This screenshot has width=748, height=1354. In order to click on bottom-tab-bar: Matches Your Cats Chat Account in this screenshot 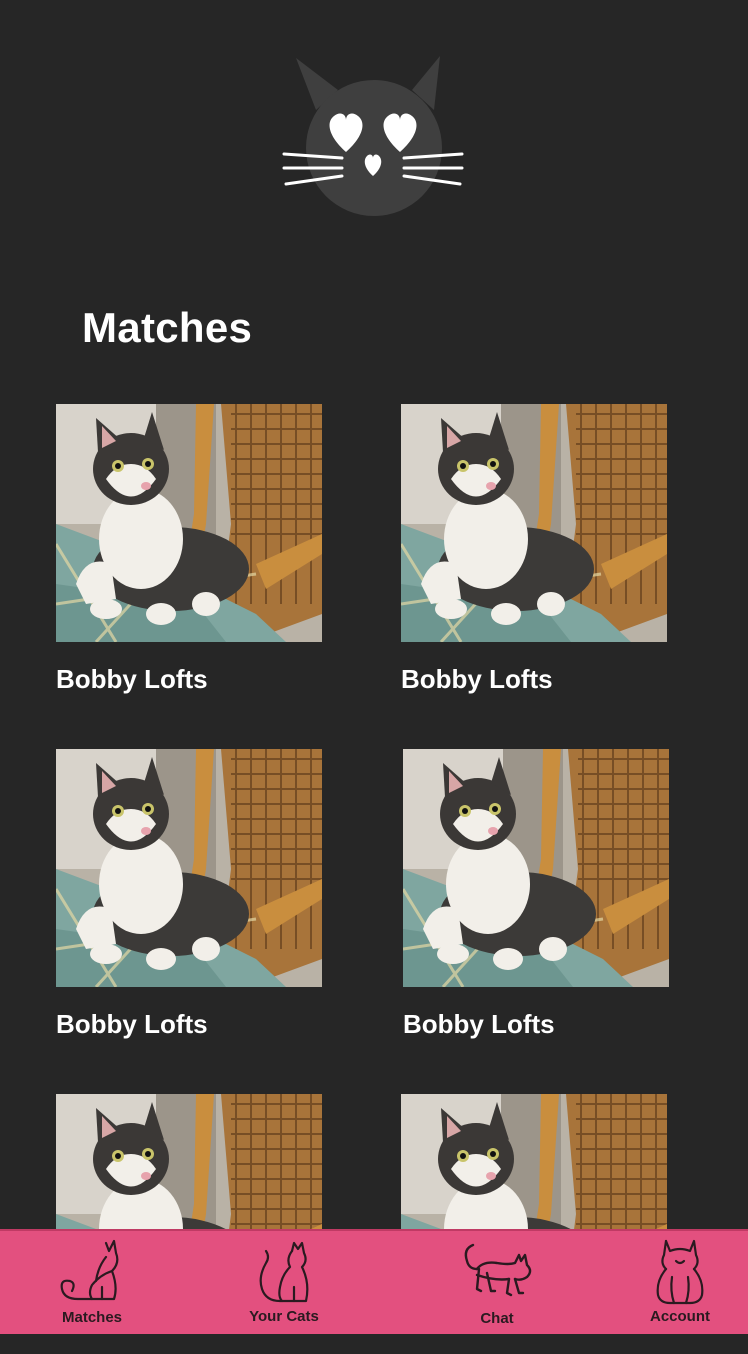, I will do `click(374, 1281)`.